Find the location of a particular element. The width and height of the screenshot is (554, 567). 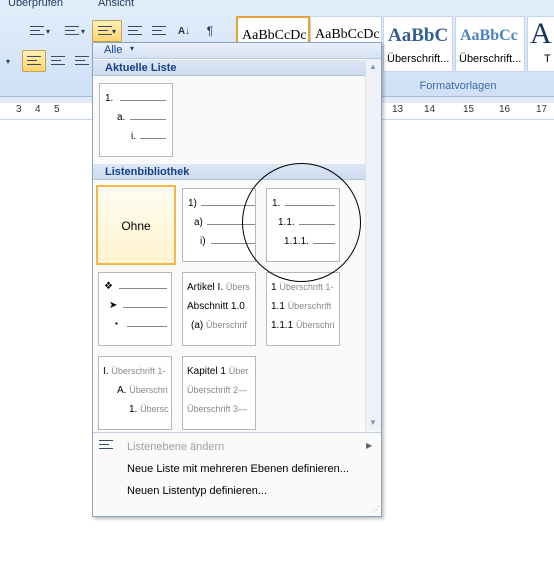

ruler-number: 14 is located at coordinates (430, 109).